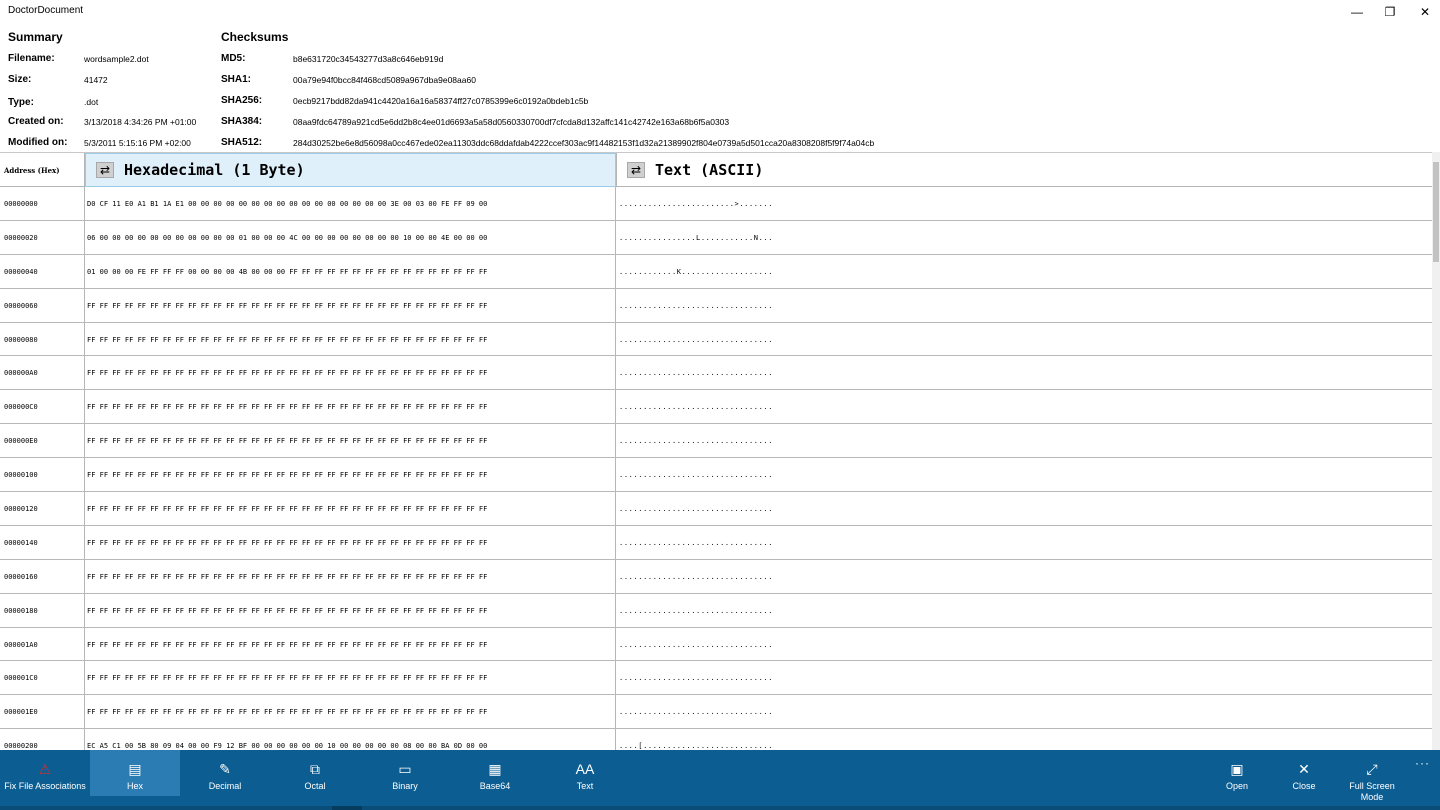 This screenshot has width=1440, height=810. Describe the element at coordinates (495, 769) in the screenshot. I see `base64-view-icon: ▦` at that location.